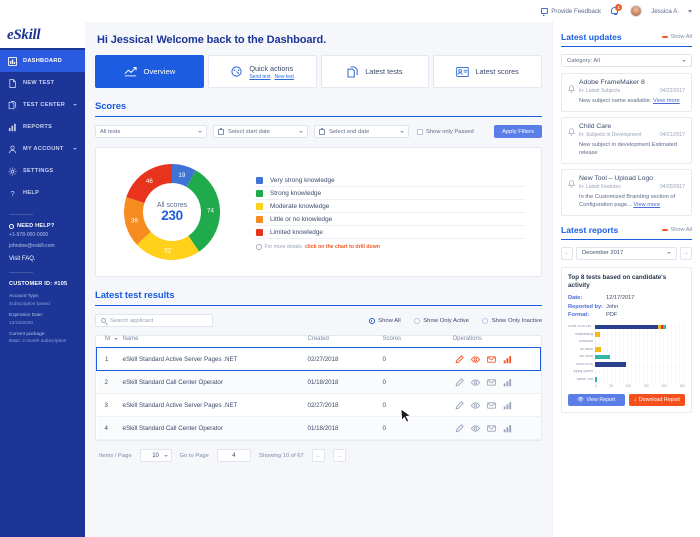 Image resolution: width=700 pixels, height=537 pixels. Describe the element at coordinates (389, 220) in the screenshot. I see `legend-item: Little or no knowledge` at that location.